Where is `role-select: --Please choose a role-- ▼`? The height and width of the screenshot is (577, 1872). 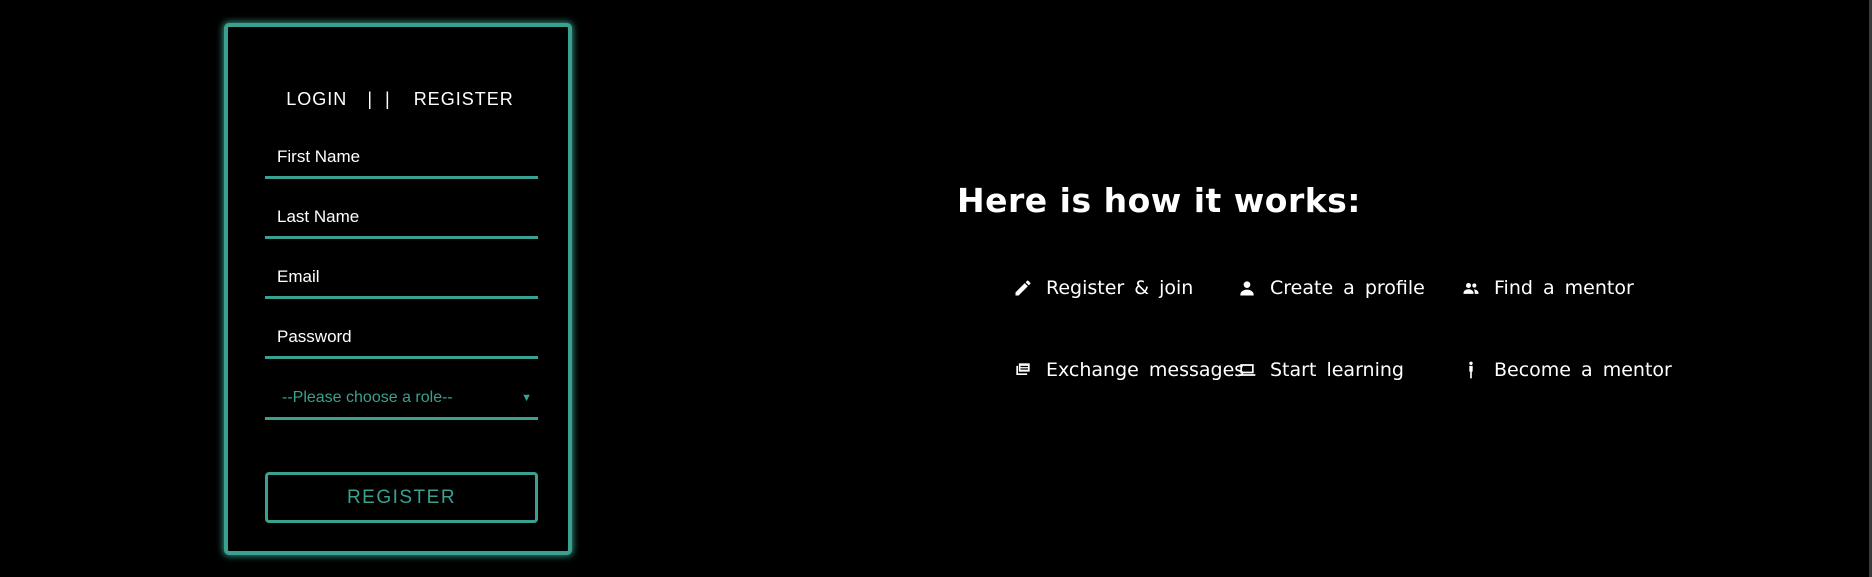 role-select: --Please choose a role-- ▼ is located at coordinates (401, 398).